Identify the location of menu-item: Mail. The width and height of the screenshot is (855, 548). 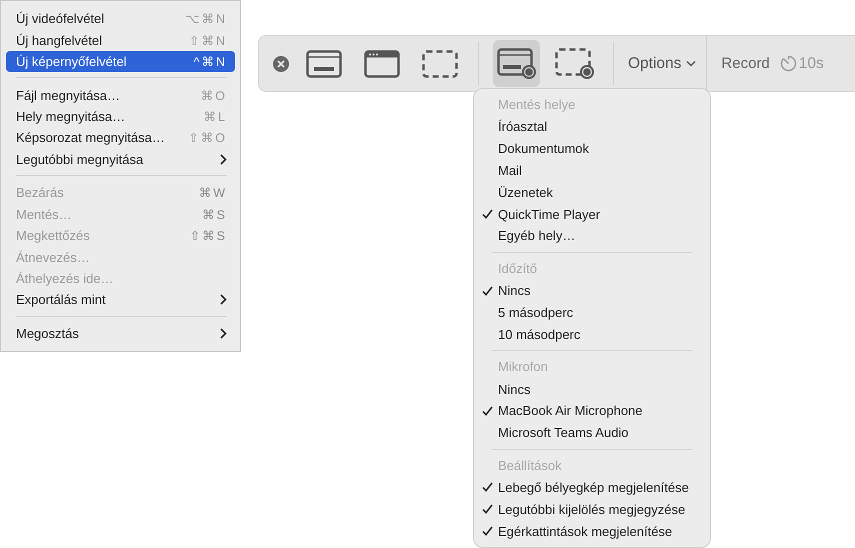
(592, 171).